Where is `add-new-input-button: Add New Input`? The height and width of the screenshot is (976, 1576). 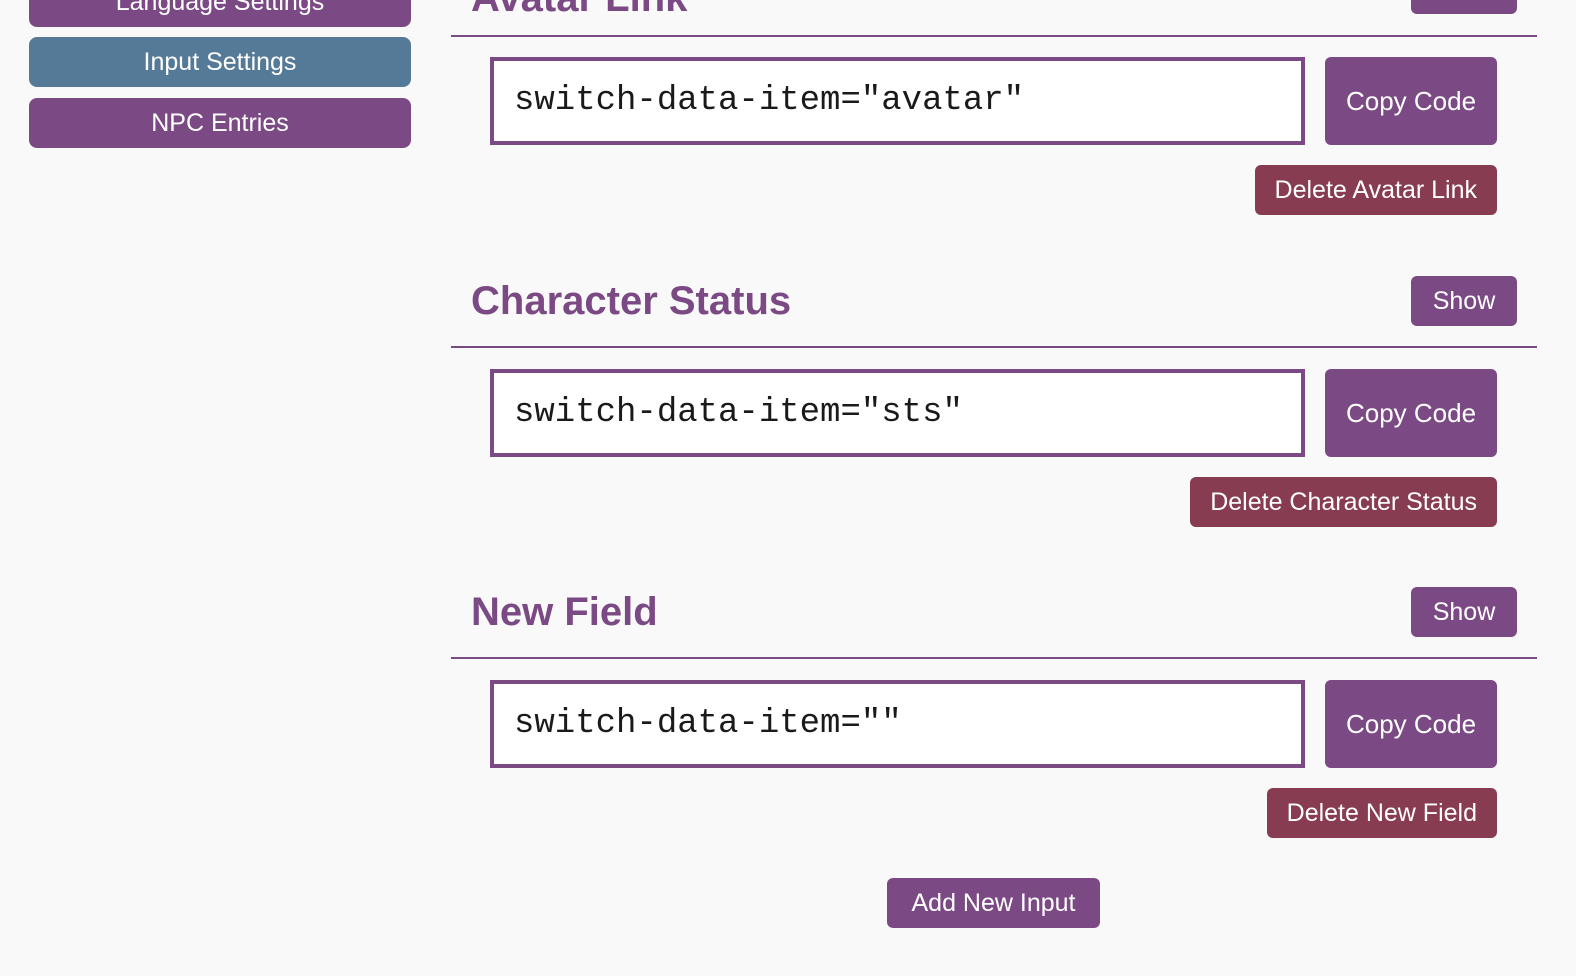 add-new-input-button: Add New Input is located at coordinates (993, 903).